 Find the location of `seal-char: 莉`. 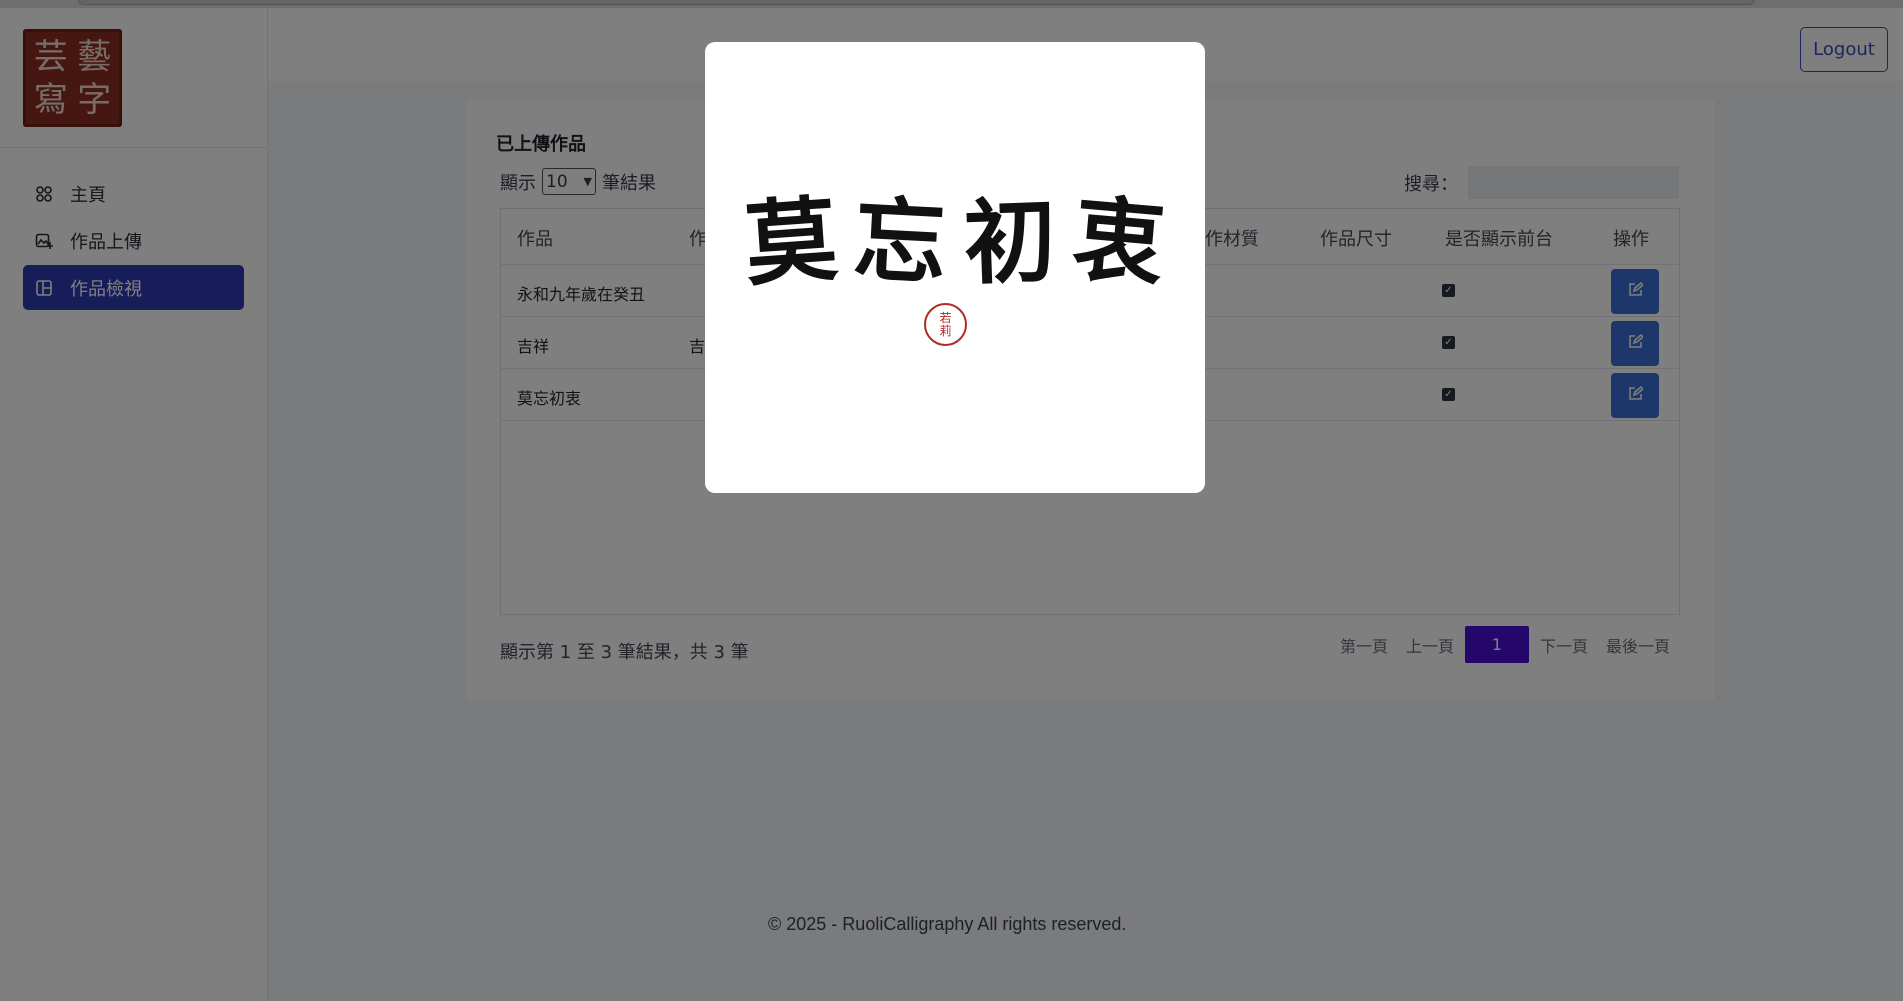

seal-char: 莉 is located at coordinates (945, 330).